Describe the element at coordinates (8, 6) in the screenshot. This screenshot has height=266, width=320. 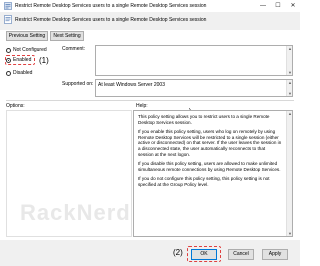
I see `policy-settings-icon` at that location.